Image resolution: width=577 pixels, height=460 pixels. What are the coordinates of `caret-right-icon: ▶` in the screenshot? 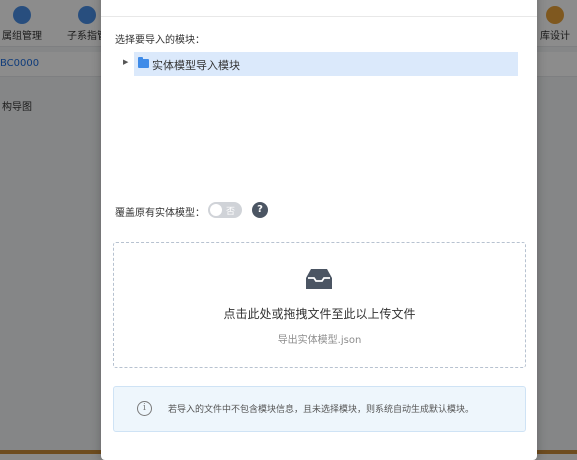 It's located at (125, 62).